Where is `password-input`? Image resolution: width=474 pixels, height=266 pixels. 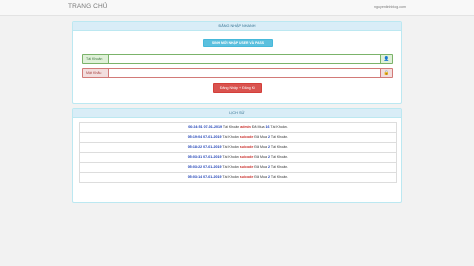 password-input is located at coordinates (245, 73).